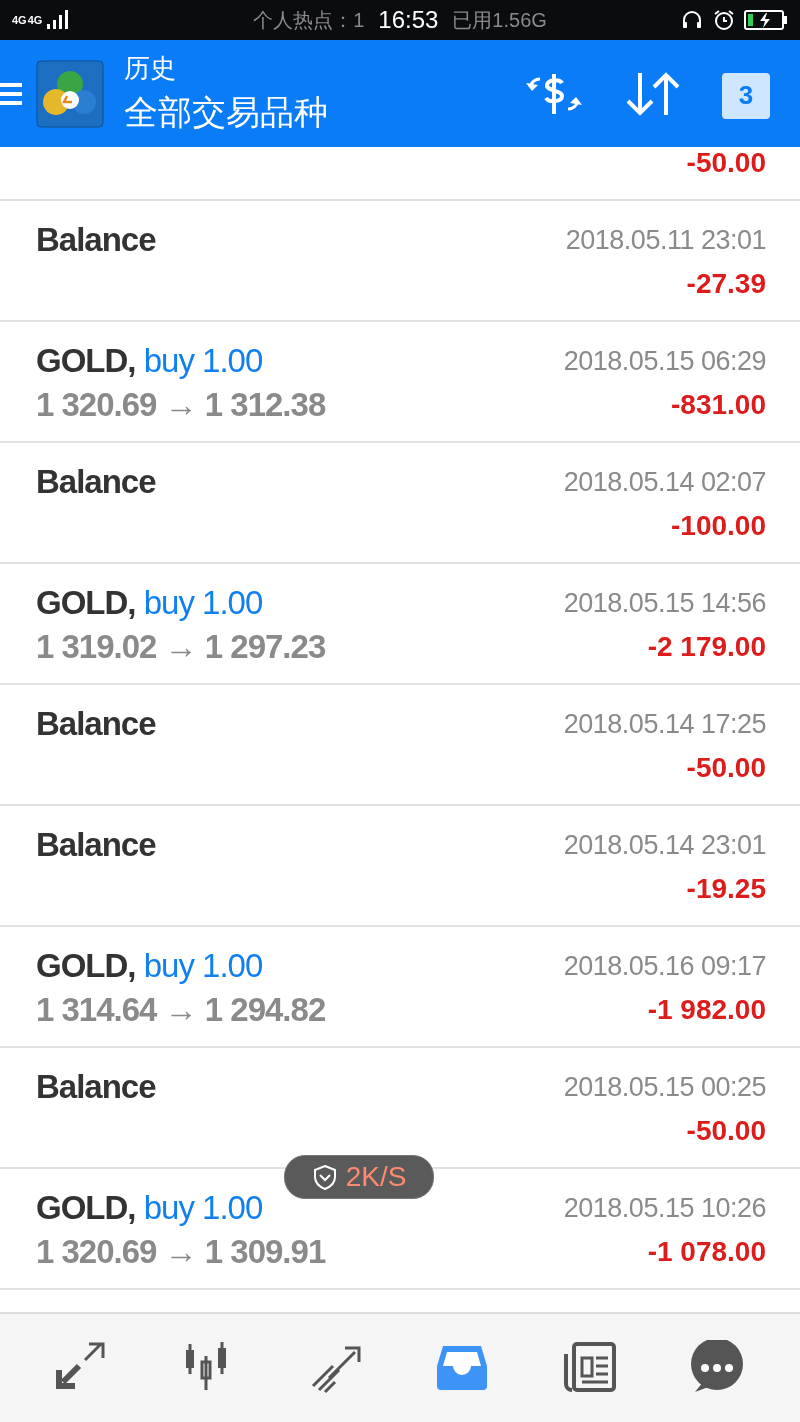 This screenshot has height=1422, width=800. What do you see at coordinates (499, 20) in the screenshot?
I see `notification-text: 已用1.56G` at bounding box center [499, 20].